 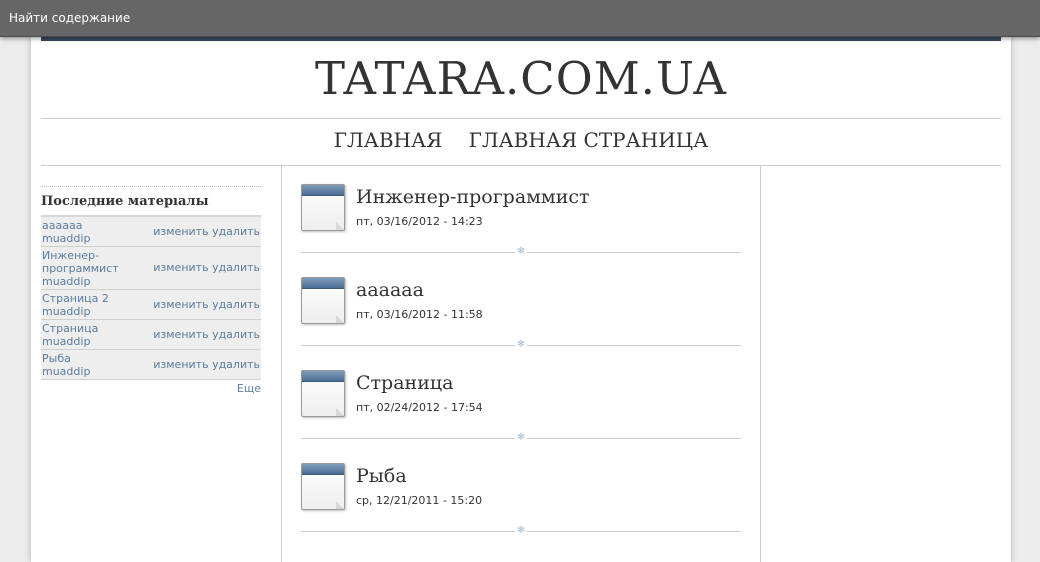 I want to click on recent-item-title: Рыба, so click(x=56, y=358).